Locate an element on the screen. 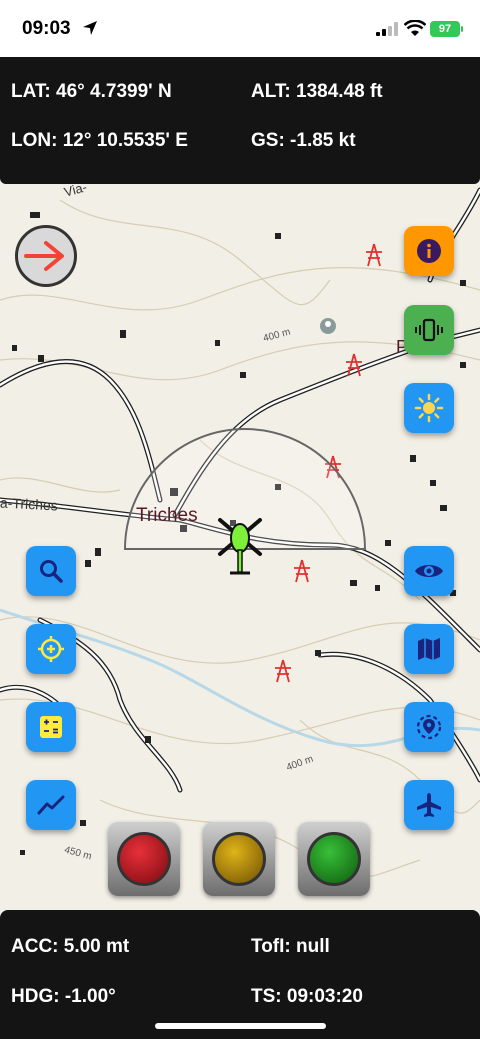 This screenshot has width=480, height=1039. battery-icon: 97 is located at coordinates (445, 29).